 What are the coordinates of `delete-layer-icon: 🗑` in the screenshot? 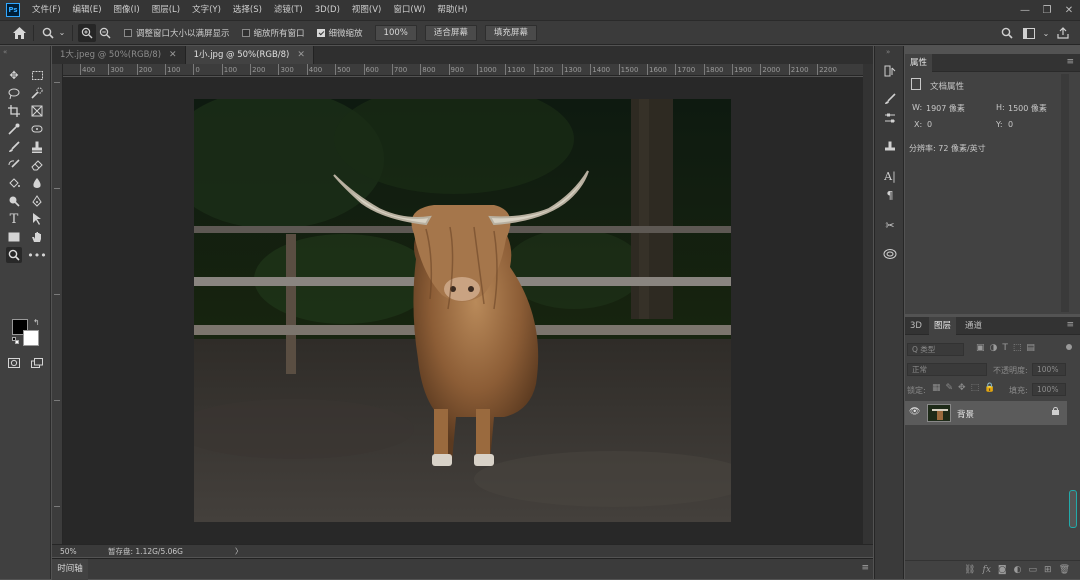 It's located at (1064, 570).